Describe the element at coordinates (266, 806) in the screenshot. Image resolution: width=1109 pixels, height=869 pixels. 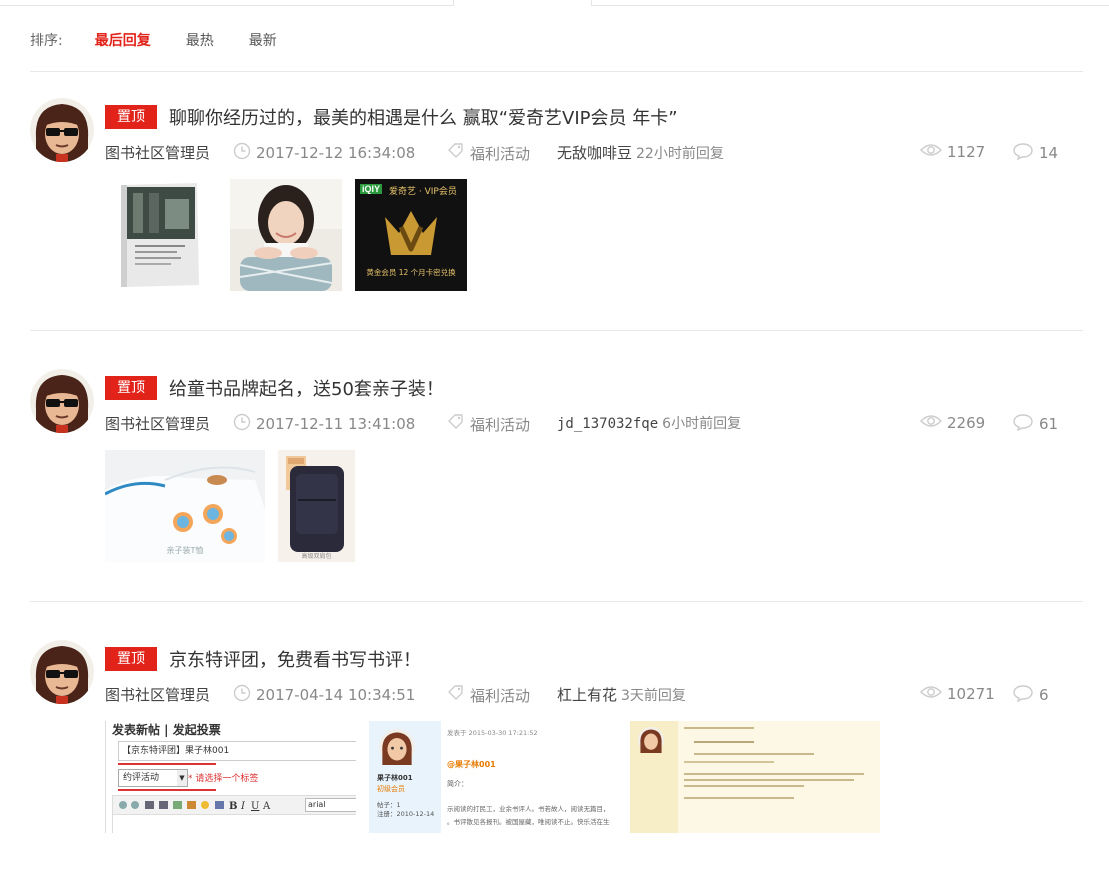
I see `svg-text: A` at that location.